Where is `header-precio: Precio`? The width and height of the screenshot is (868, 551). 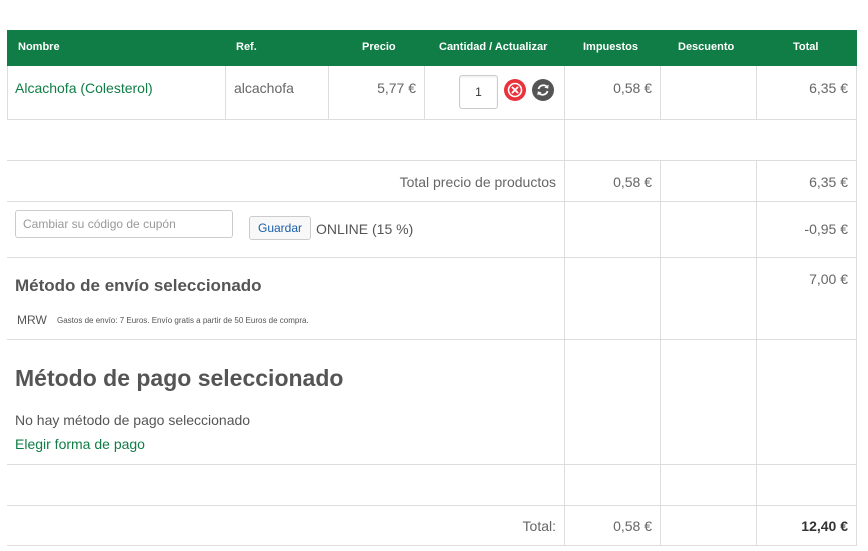 header-precio: Precio is located at coordinates (379, 47).